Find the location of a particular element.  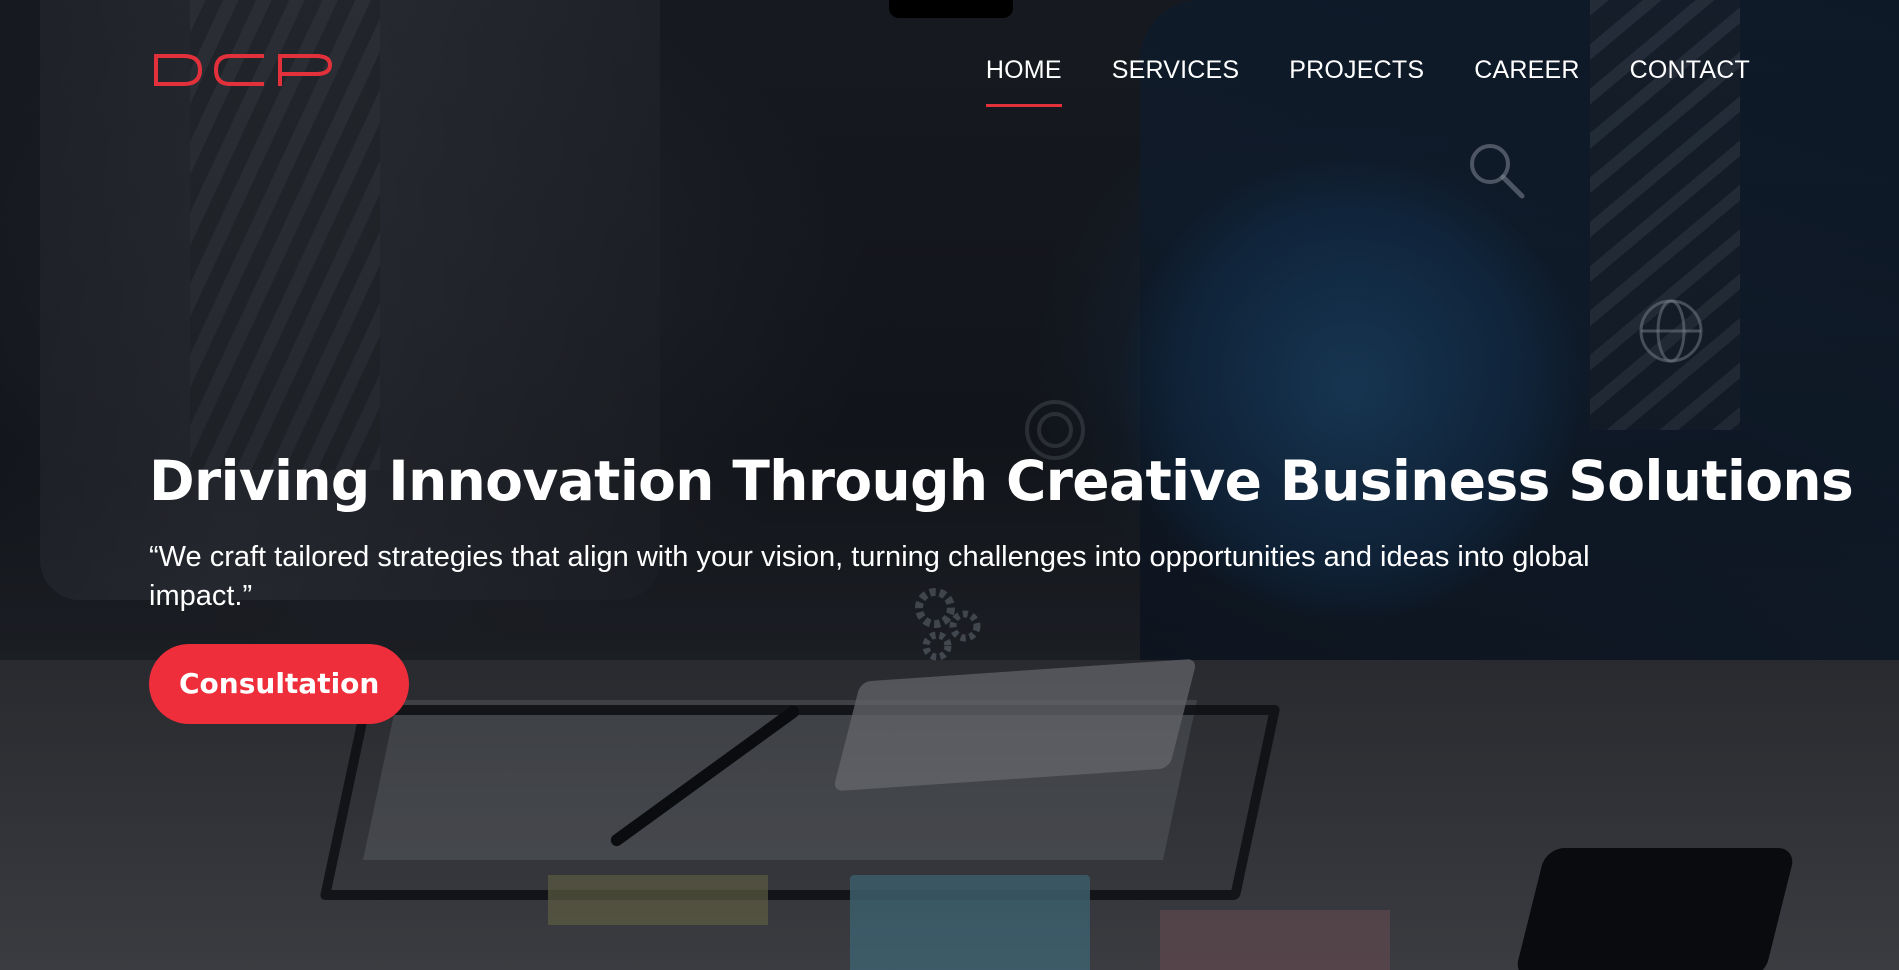

nav-item-projects: PROJECTS is located at coordinates (1356, 81).